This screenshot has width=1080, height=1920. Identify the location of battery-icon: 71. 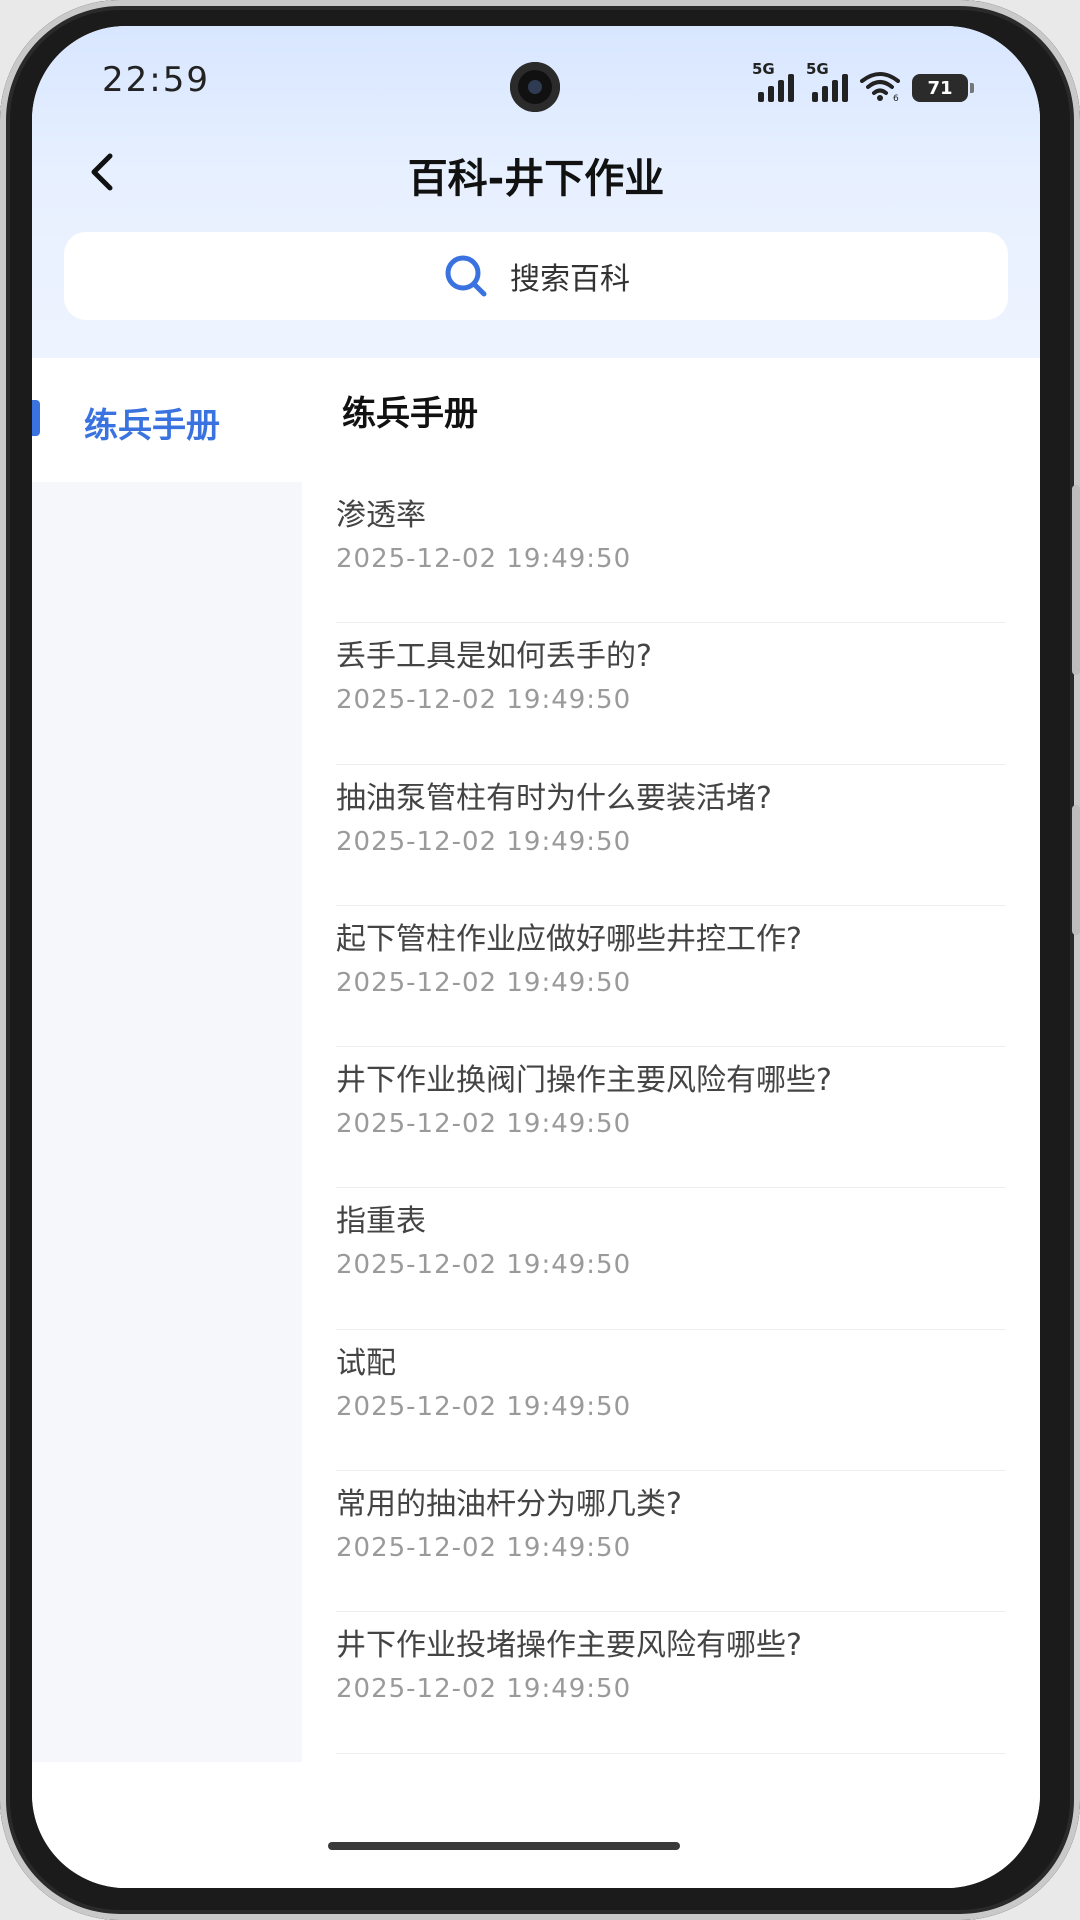
(943, 88).